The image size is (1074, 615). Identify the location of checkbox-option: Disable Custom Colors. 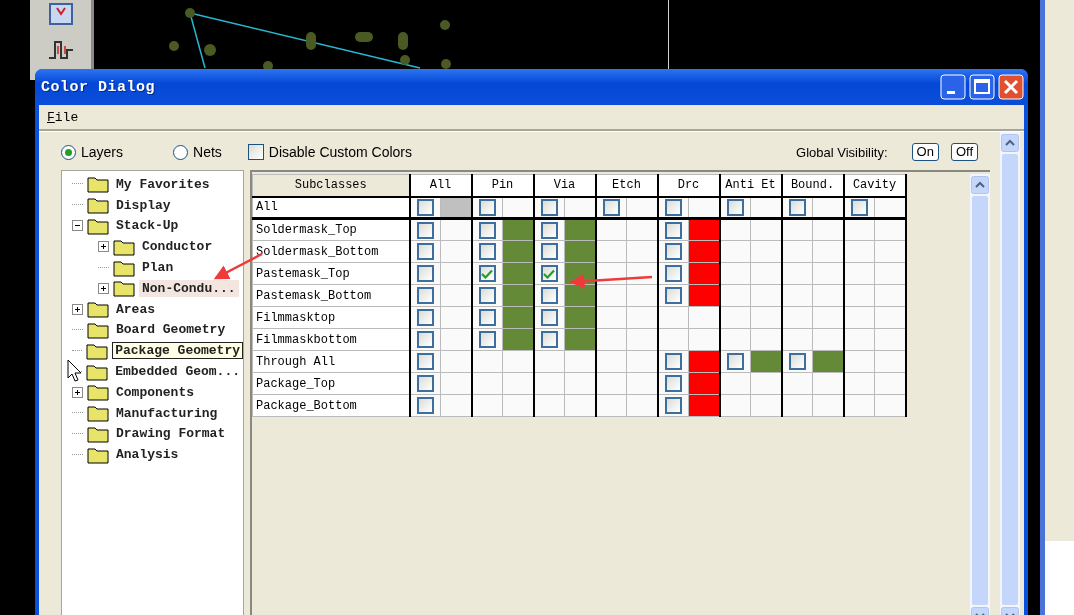
(329, 152).